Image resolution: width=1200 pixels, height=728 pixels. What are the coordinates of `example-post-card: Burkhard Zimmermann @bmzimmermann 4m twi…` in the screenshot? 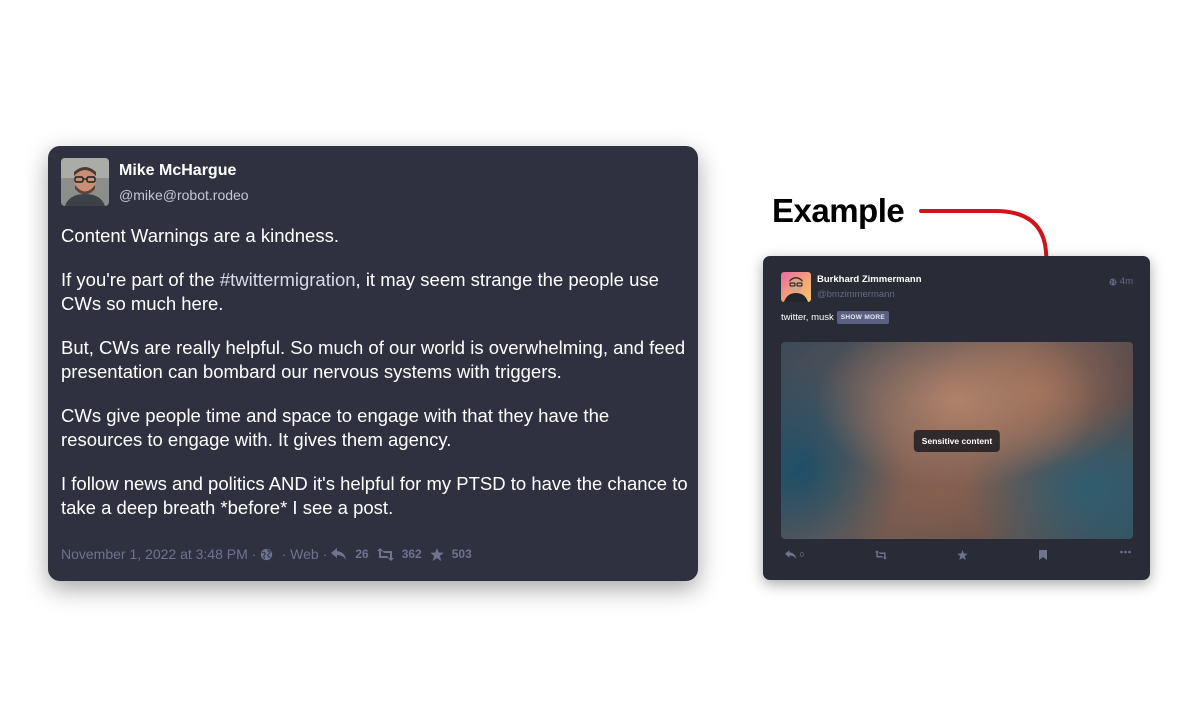 It's located at (956, 418).